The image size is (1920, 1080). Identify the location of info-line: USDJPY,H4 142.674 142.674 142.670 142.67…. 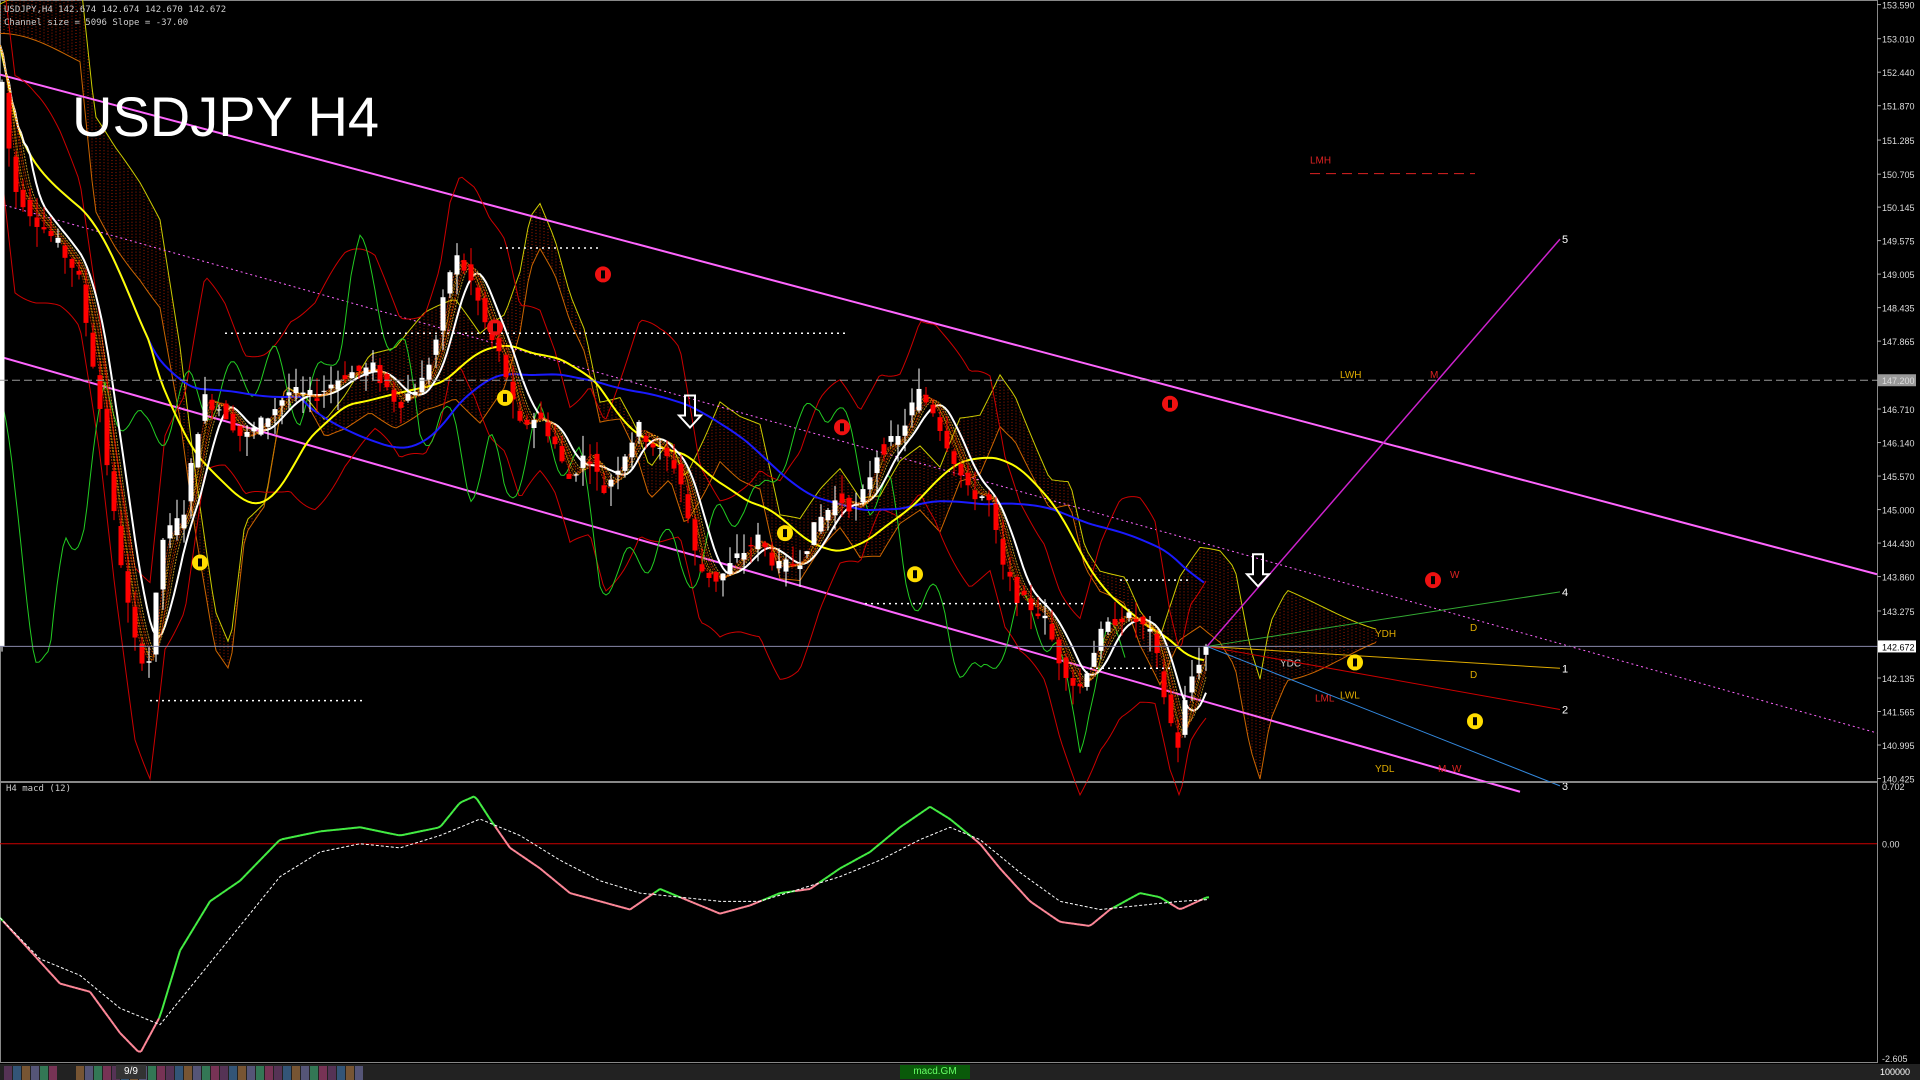
(115, 10).